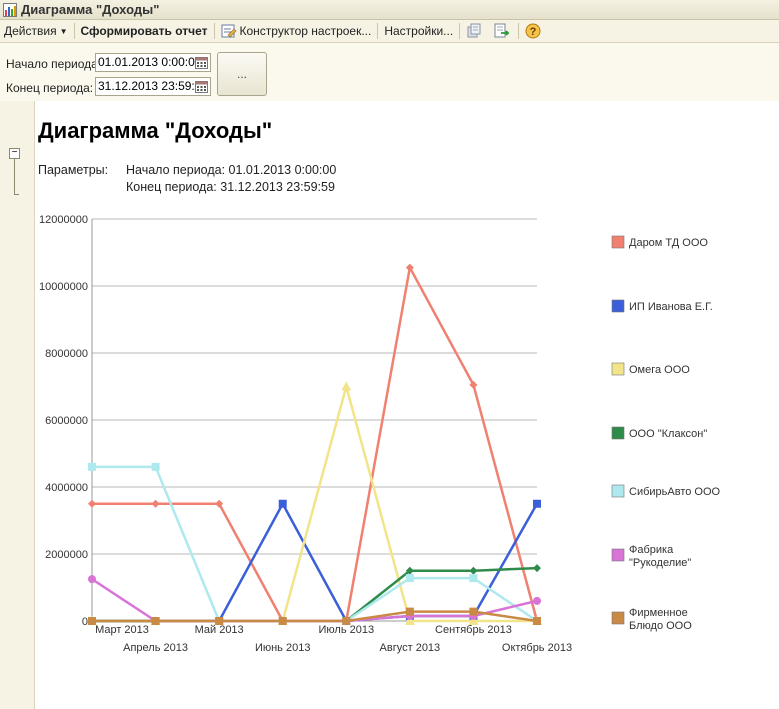 This screenshot has width=779, height=709. What do you see at coordinates (668, 243) in the screenshot?
I see `legend-label: Даром ТД ООО` at bounding box center [668, 243].